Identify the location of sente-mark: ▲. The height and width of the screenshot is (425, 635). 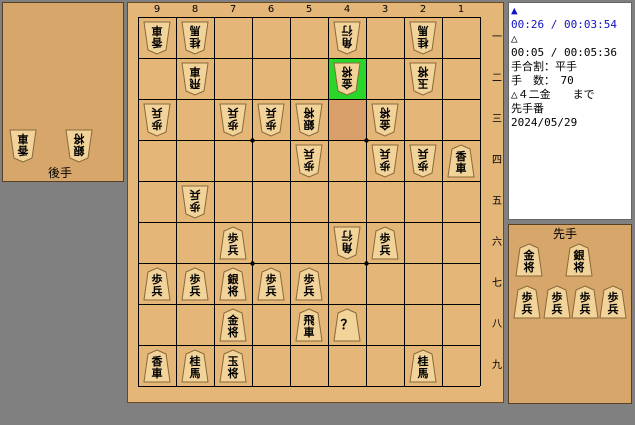
(514, 10).